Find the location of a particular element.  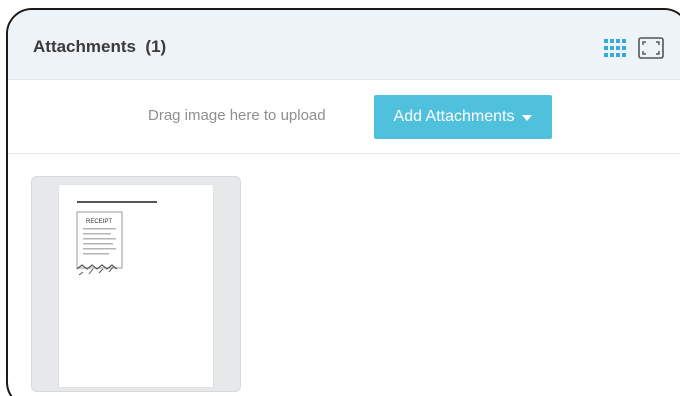

grid-view-icon is located at coordinates (615, 48).